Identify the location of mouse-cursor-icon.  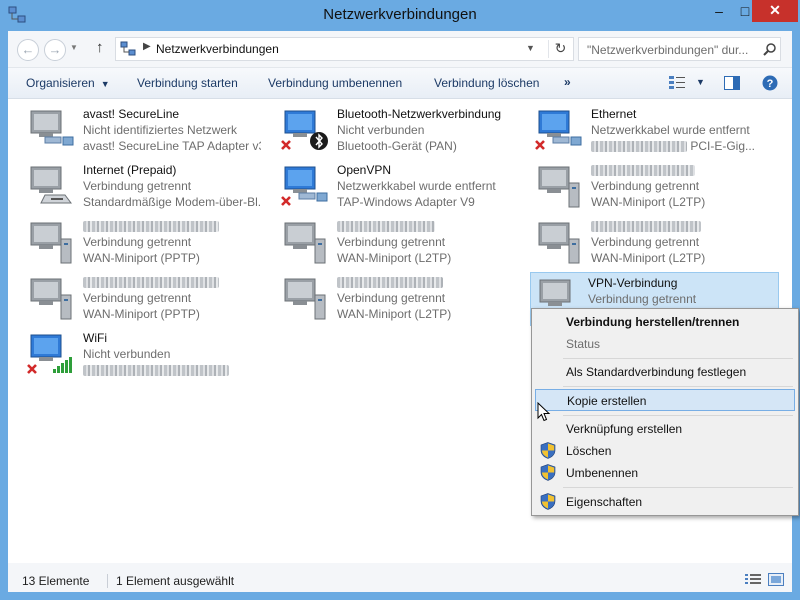
(544, 412).